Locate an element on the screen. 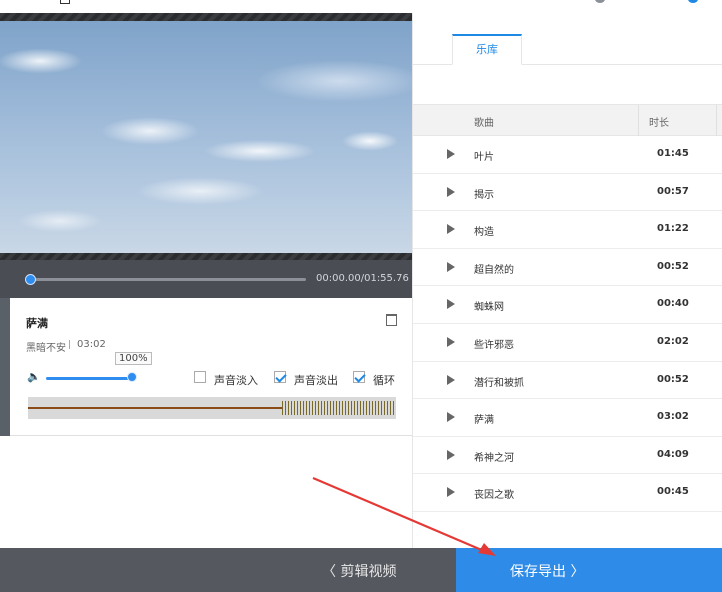  table-row: 丧因之歌 00:45 is located at coordinates (567, 493).